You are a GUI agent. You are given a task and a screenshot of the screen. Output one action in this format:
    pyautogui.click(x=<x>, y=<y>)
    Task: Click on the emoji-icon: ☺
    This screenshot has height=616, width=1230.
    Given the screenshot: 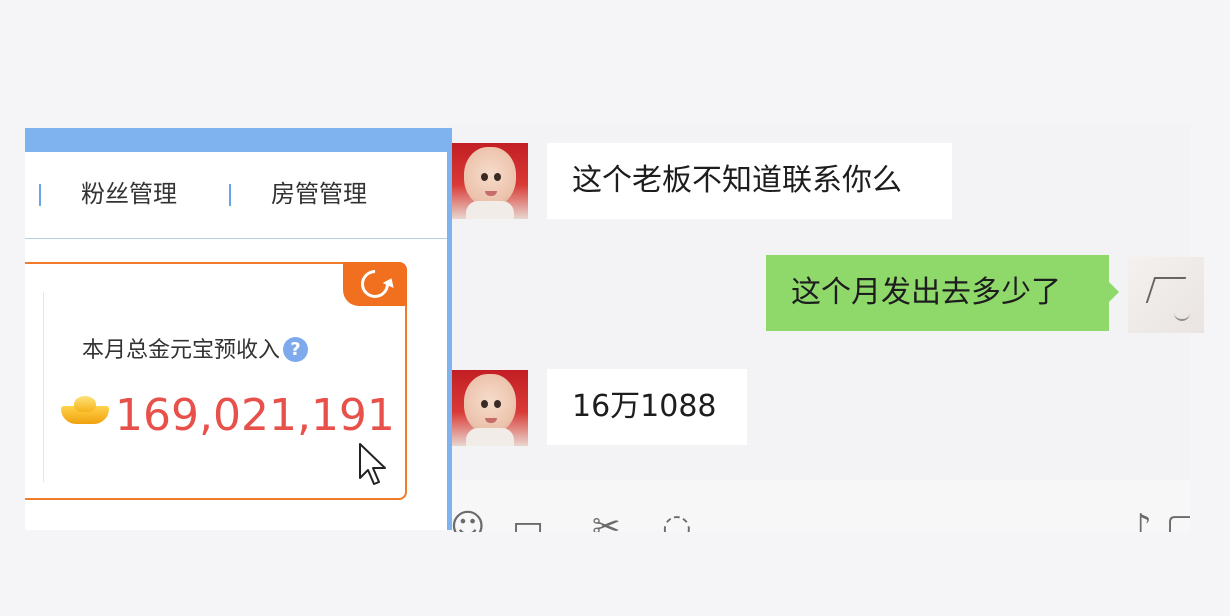 What is the action you would take?
    pyautogui.click(x=467, y=521)
    